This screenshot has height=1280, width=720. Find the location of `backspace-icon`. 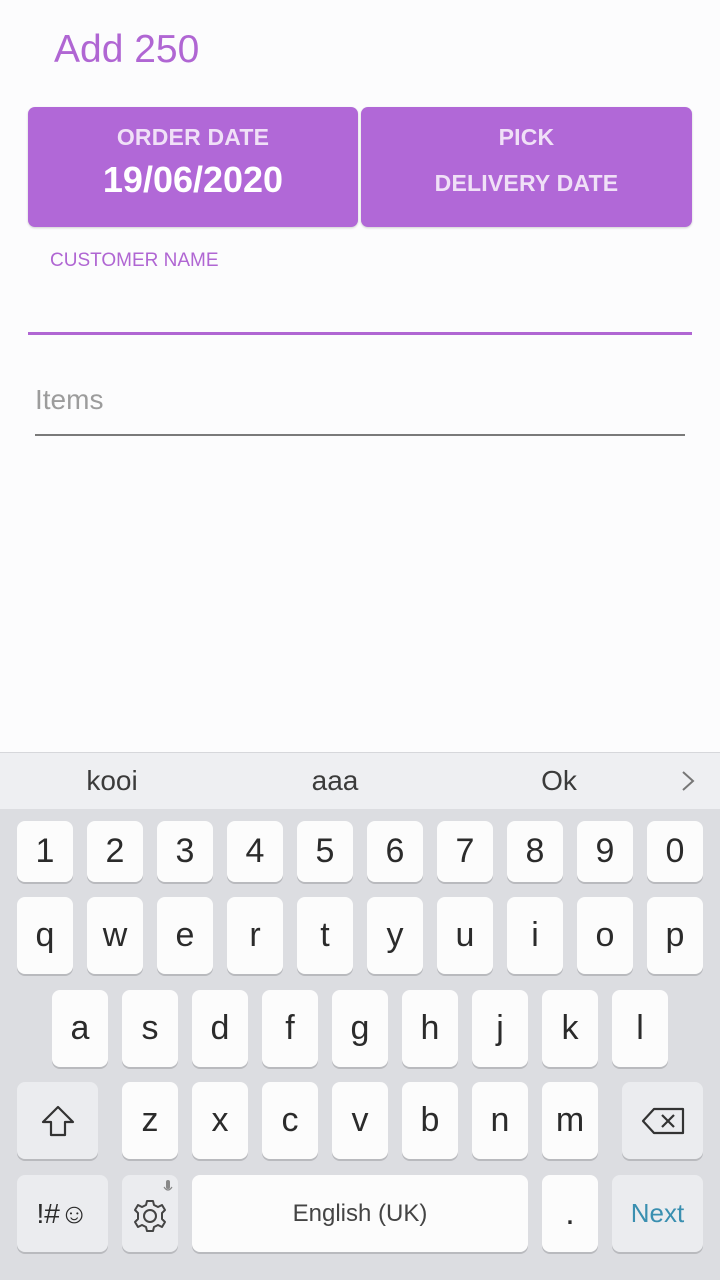

backspace-icon is located at coordinates (662, 1120).